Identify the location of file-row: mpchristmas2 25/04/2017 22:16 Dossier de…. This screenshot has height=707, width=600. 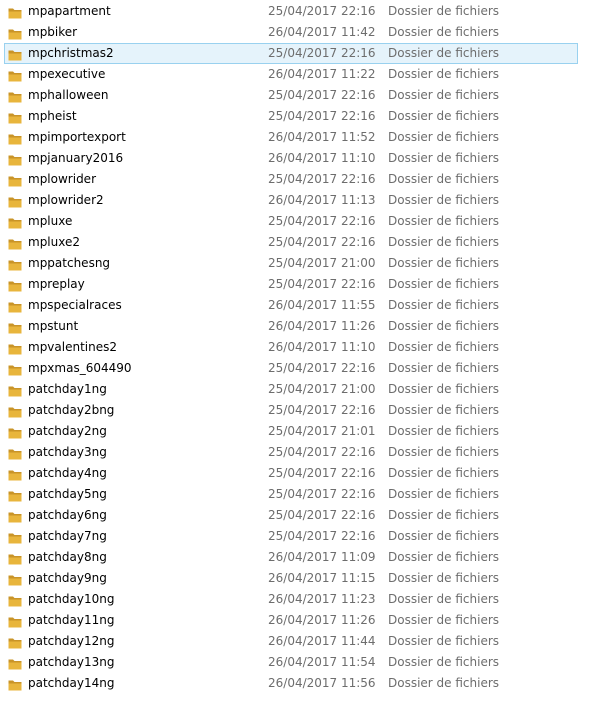
(291, 53).